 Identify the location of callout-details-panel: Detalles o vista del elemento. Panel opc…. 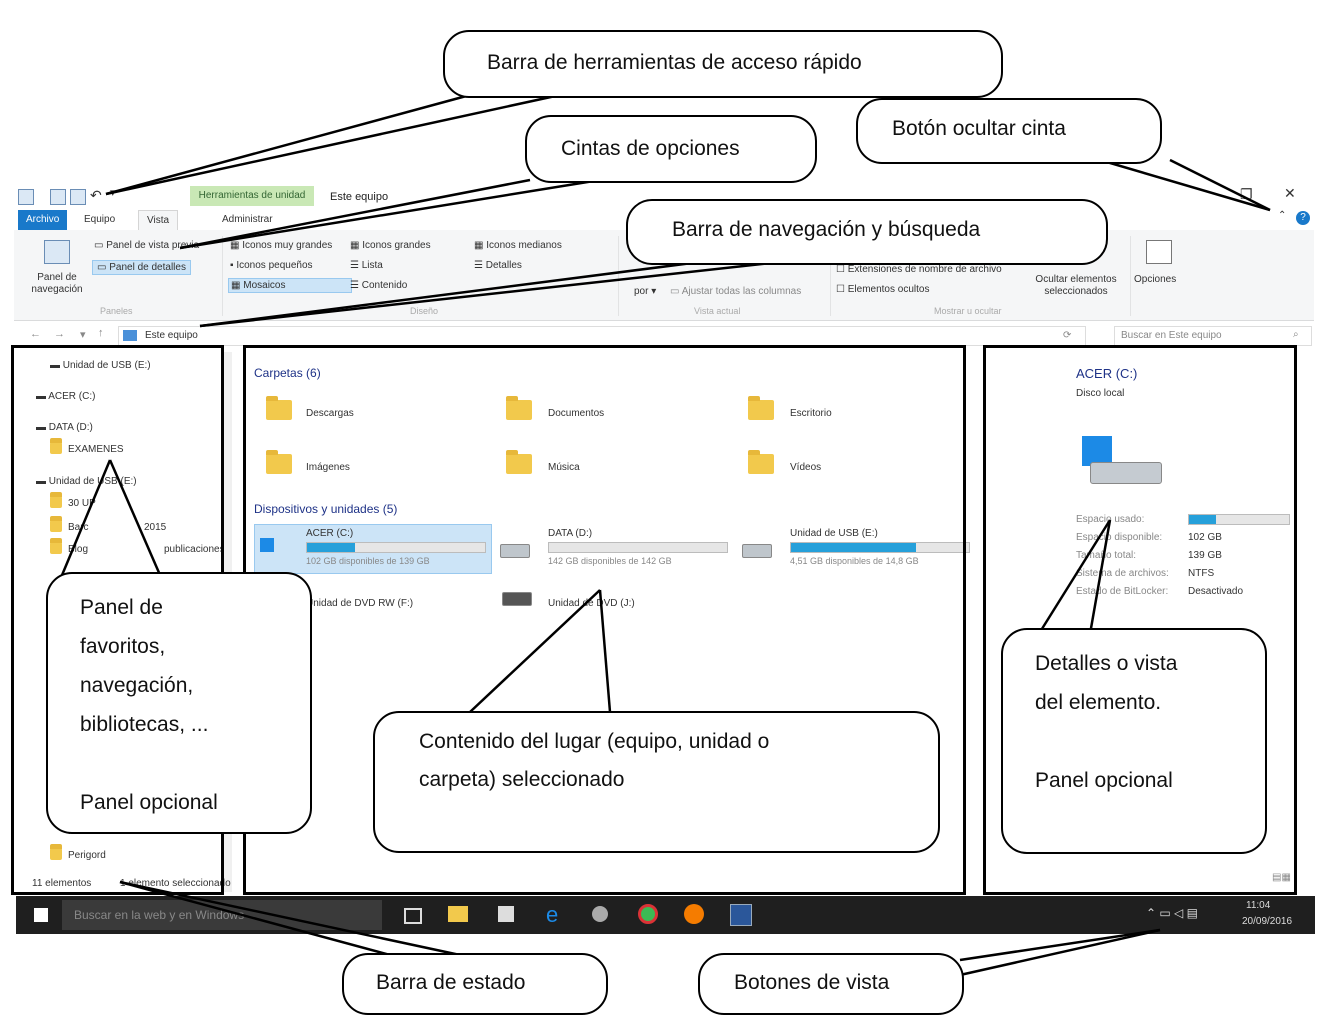
(1134, 741).